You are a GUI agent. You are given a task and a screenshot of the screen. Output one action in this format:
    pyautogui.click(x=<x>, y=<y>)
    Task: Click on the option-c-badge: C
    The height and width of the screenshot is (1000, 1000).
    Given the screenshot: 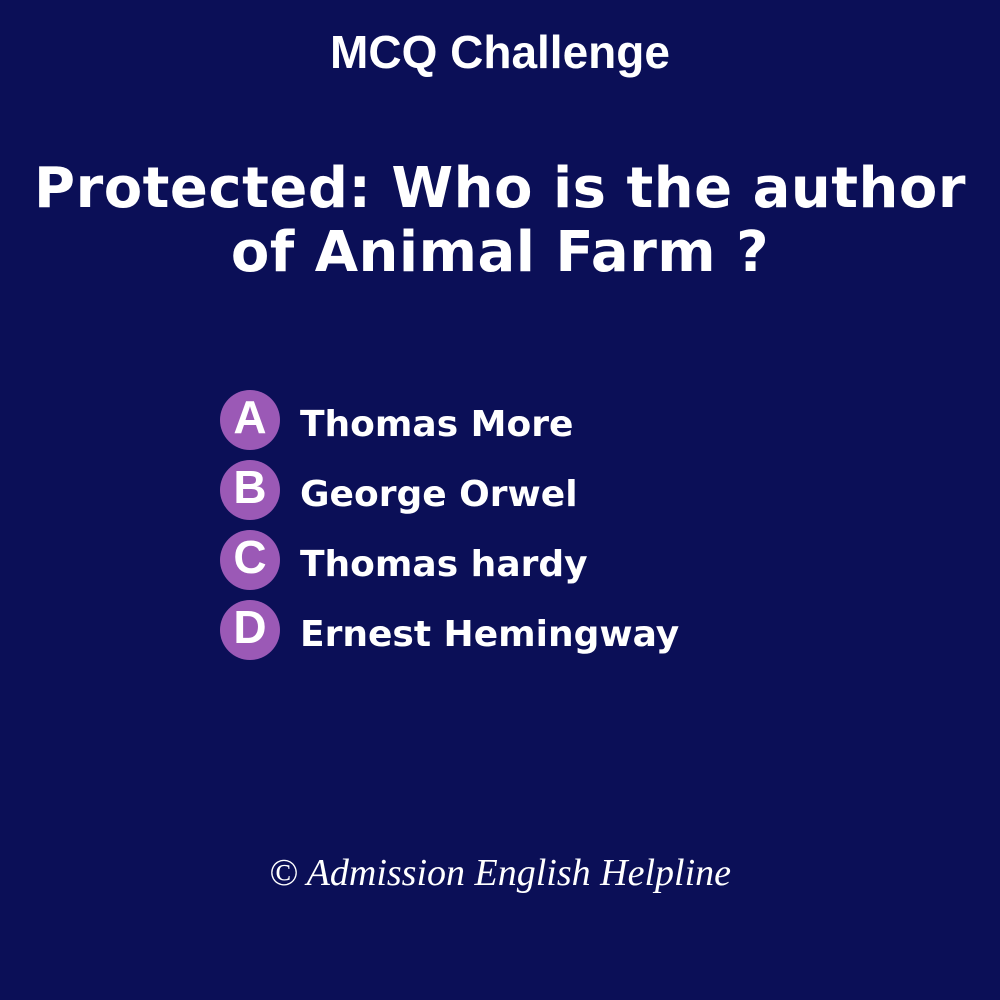 What is the action you would take?
    pyautogui.click(x=250, y=560)
    